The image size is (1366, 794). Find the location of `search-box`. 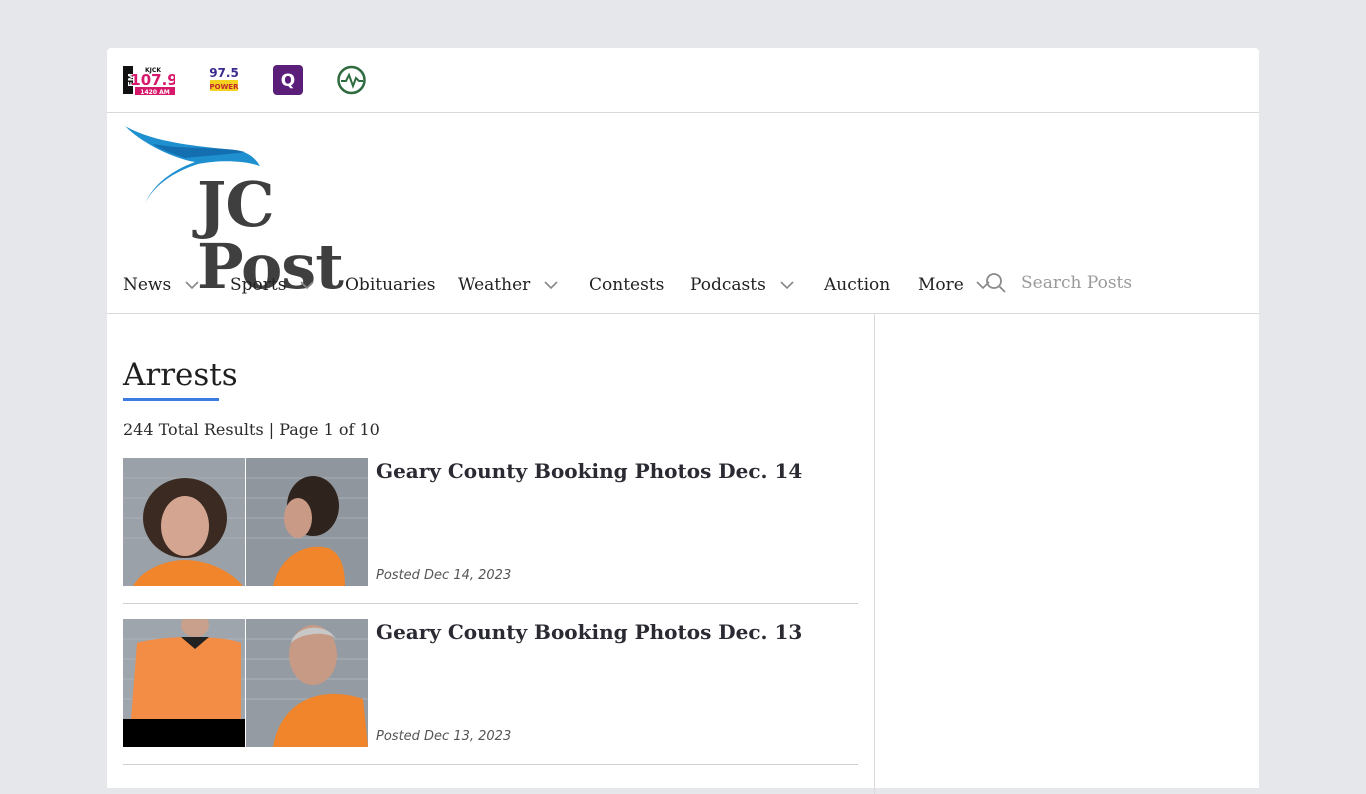

search-box is located at coordinates (1083, 283).